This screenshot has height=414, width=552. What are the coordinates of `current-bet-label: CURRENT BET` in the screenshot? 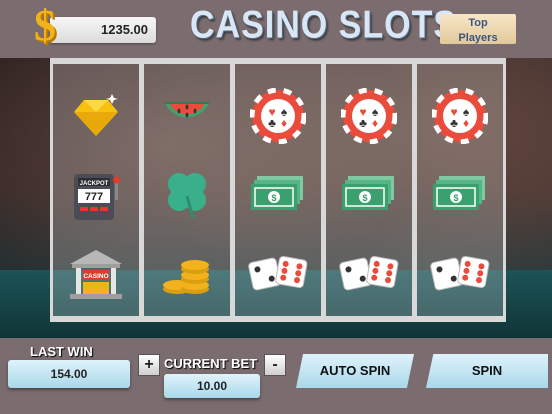 It's located at (211, 363).